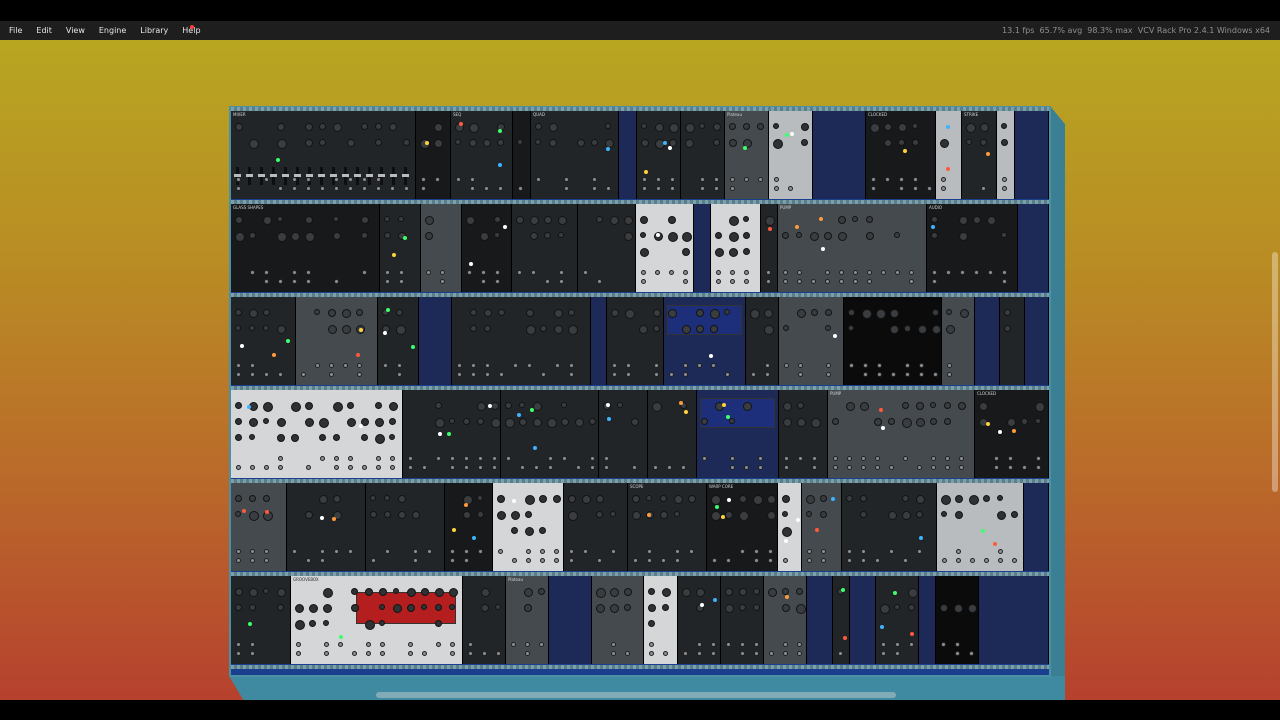  I want to click on rack-module: SCOPE, so click(667, 527).